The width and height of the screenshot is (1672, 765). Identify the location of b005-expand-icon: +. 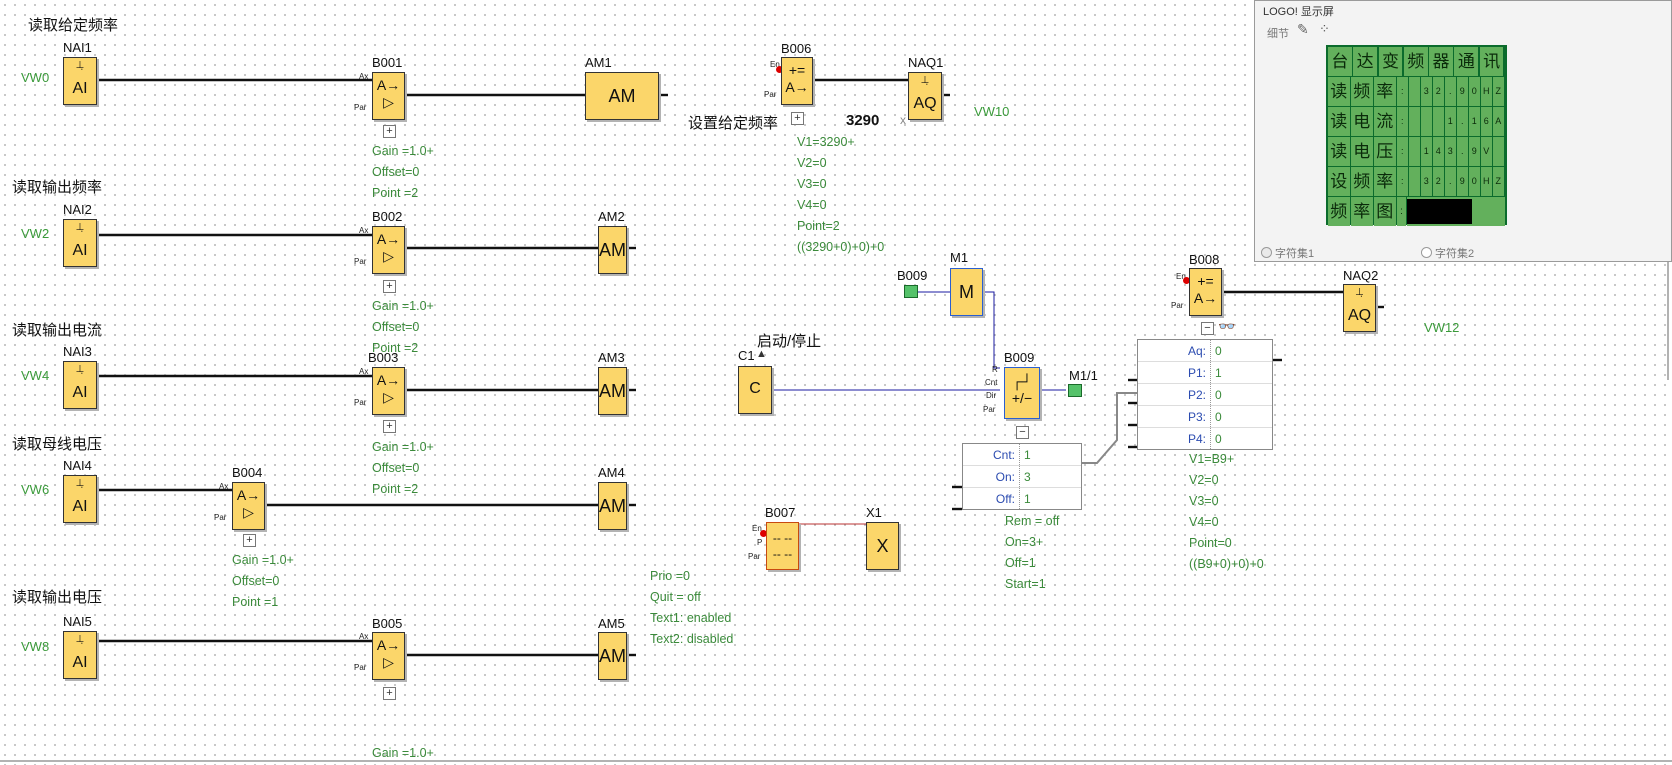
(389, 693).